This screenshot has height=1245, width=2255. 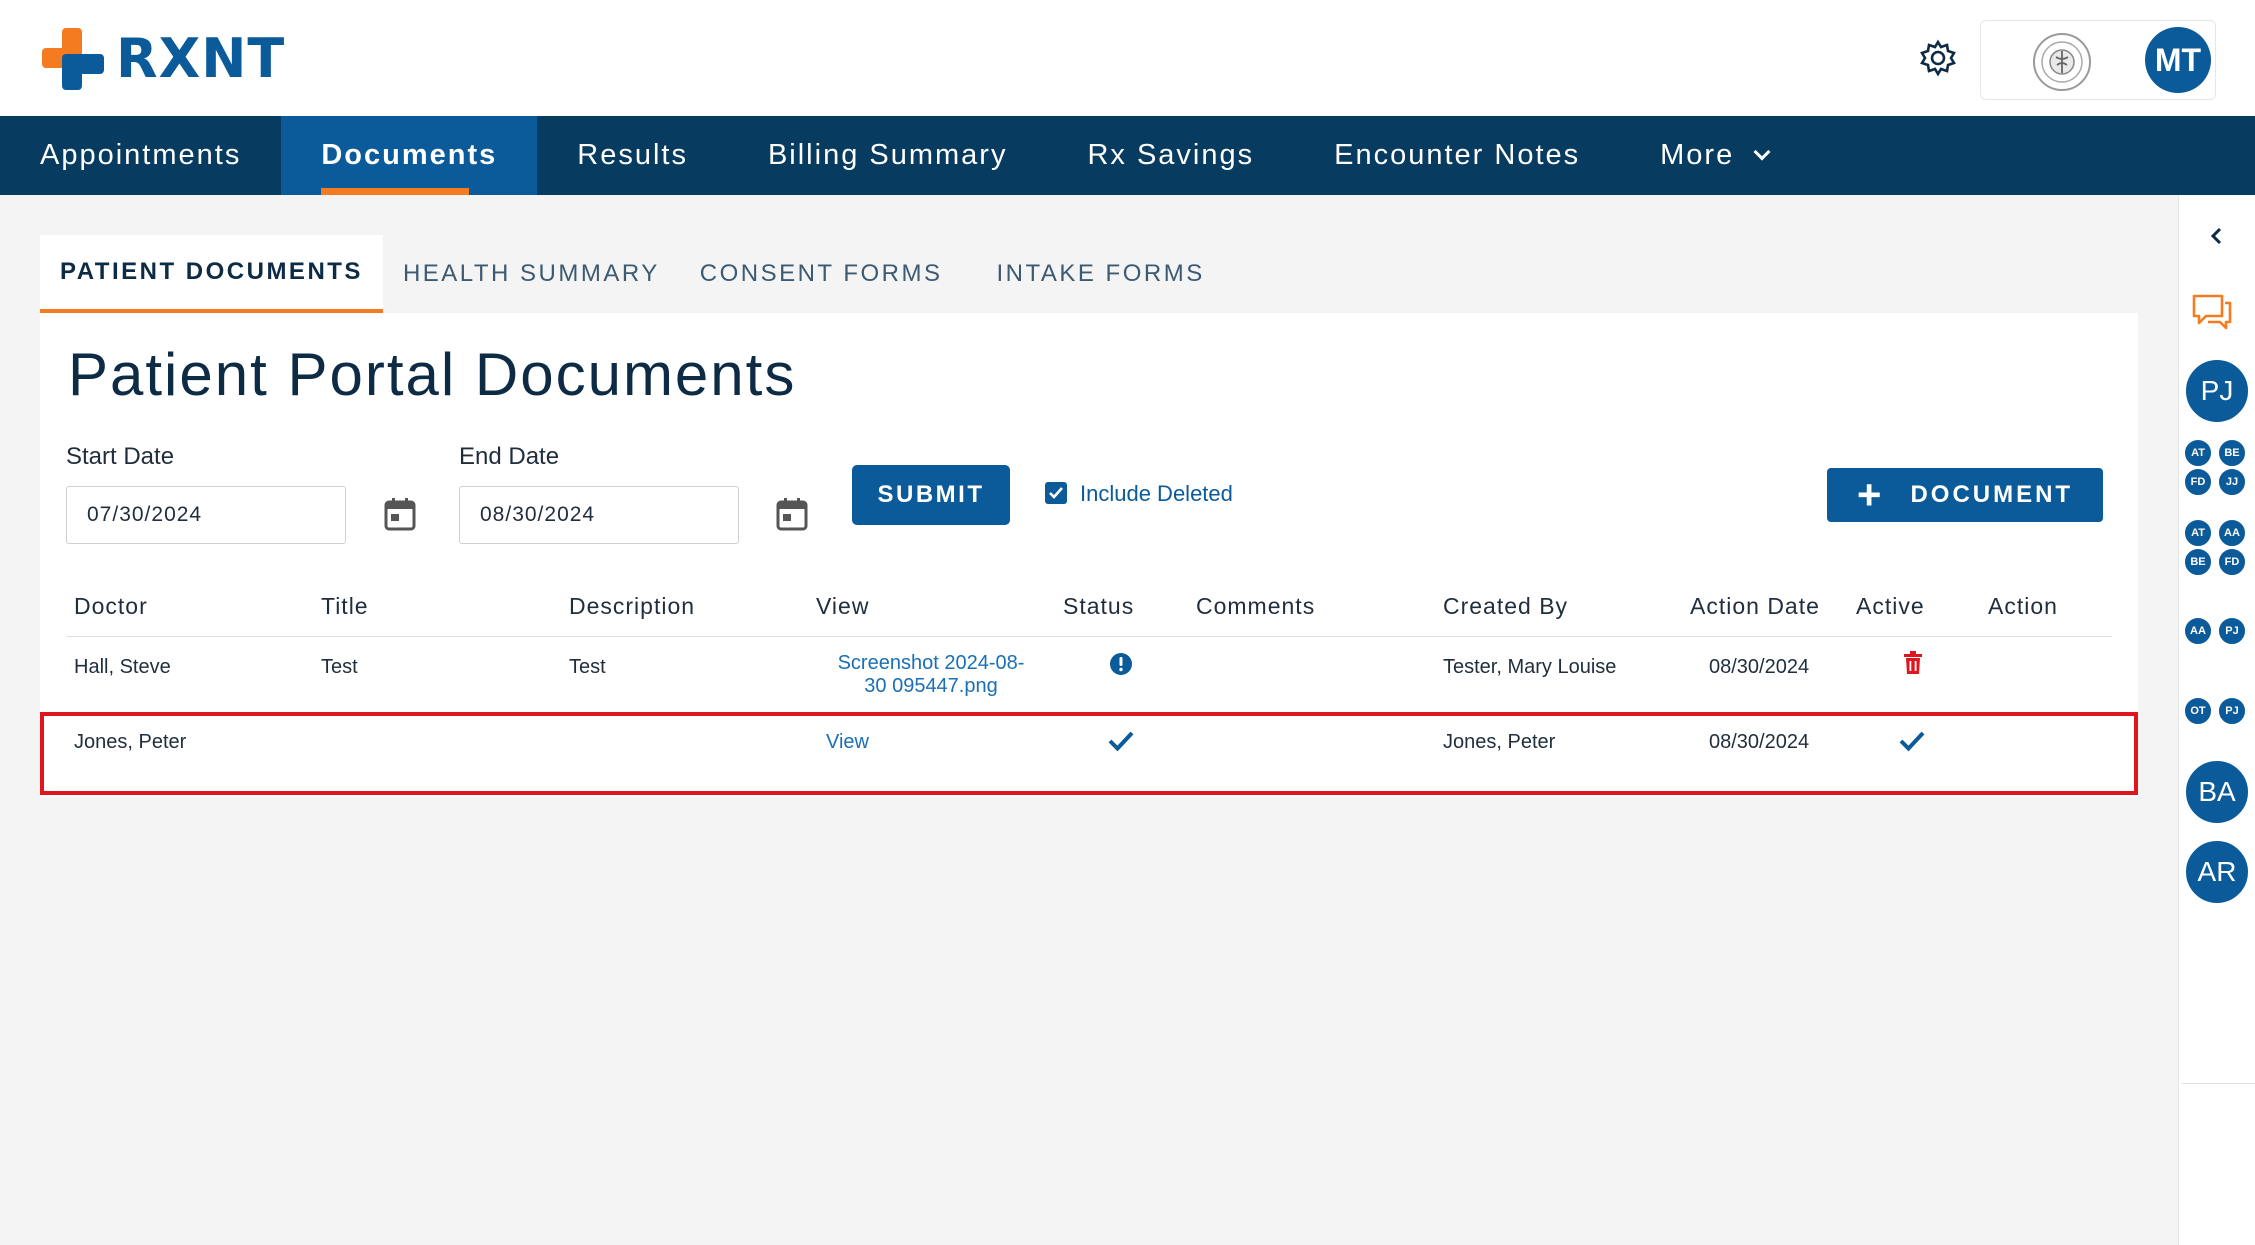 I want to click on avatar-group2-fd: FD, so click(x=2232, y=562).